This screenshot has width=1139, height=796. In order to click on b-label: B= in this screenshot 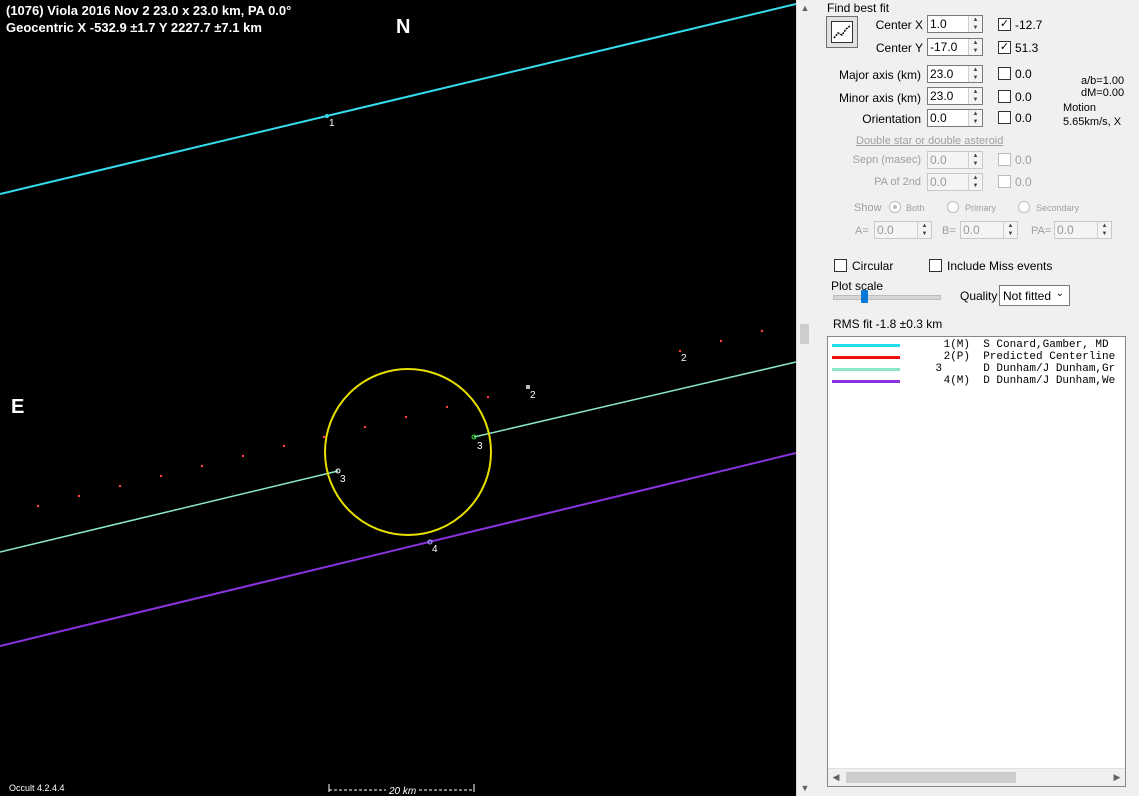, I will do `click(949, 231)`.